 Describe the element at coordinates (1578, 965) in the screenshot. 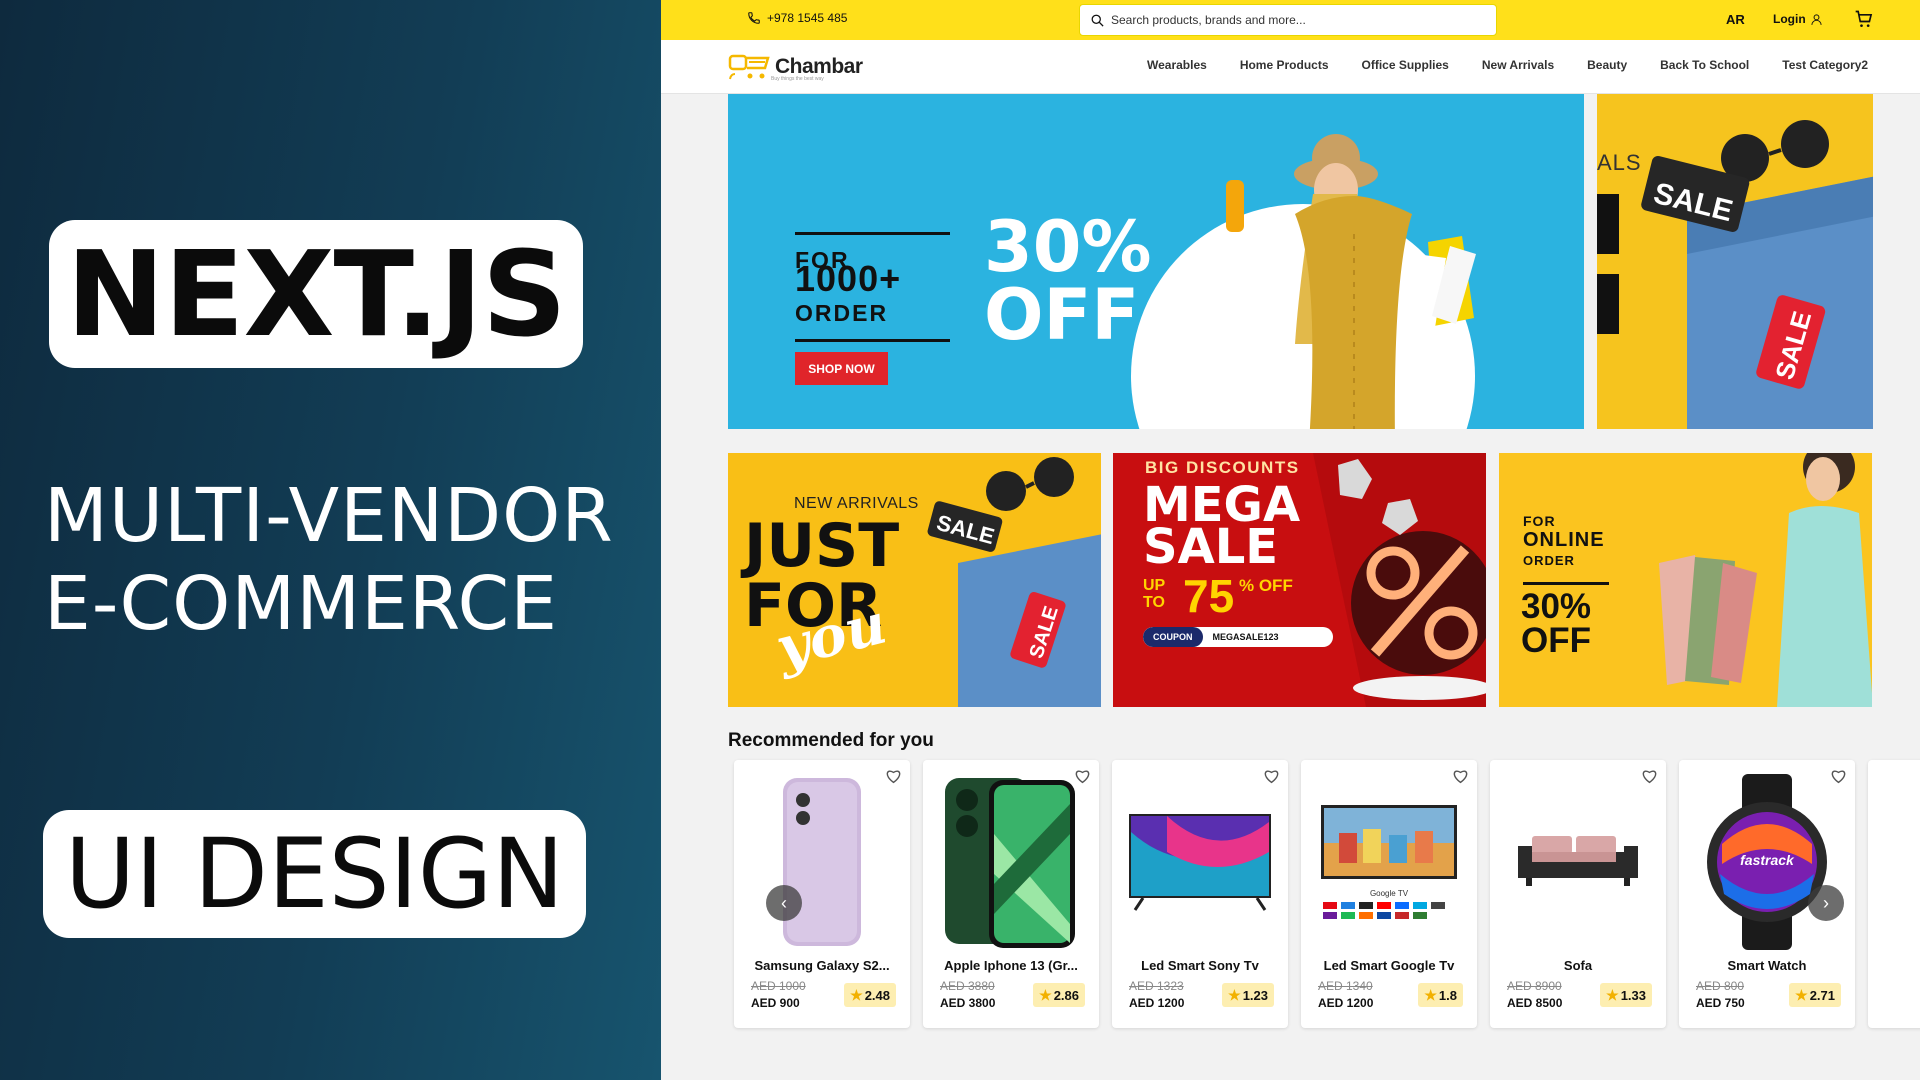

I see `product-name: Sofa` at that location.